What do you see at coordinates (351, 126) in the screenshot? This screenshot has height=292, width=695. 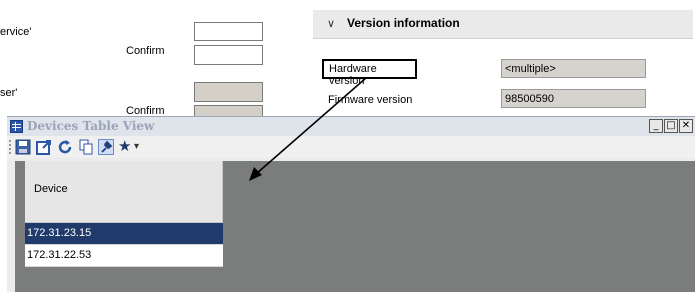 I see `window-titlebar: Devices Table View _ □ ✕` at bounding box center [351, 126].